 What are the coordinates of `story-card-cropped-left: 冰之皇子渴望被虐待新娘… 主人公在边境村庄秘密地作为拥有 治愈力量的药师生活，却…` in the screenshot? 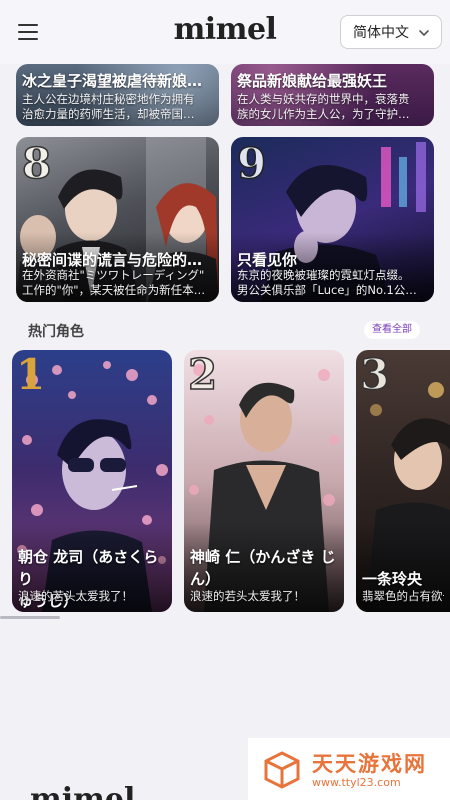 It's located at (117, 95).